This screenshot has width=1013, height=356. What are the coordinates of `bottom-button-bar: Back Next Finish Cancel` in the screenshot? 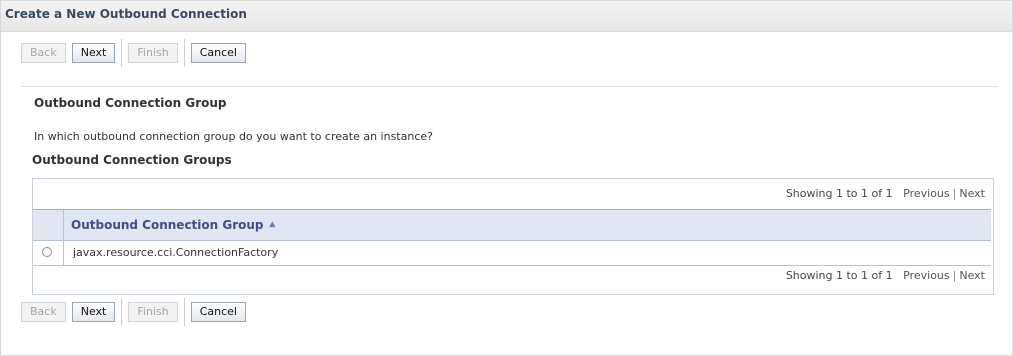 It's located at (136, 312).